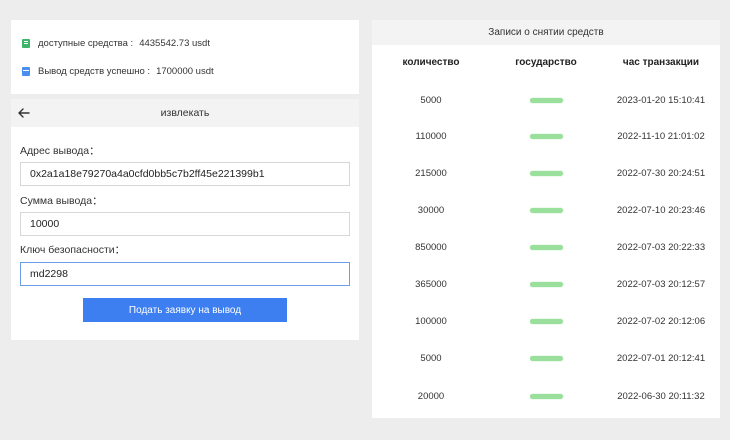 This screenshot has height=440, width=730. What do you see at coordinates (24, 113) in the screenshot?
I see `back-arrow-icon` at bounding box center [24, 113].